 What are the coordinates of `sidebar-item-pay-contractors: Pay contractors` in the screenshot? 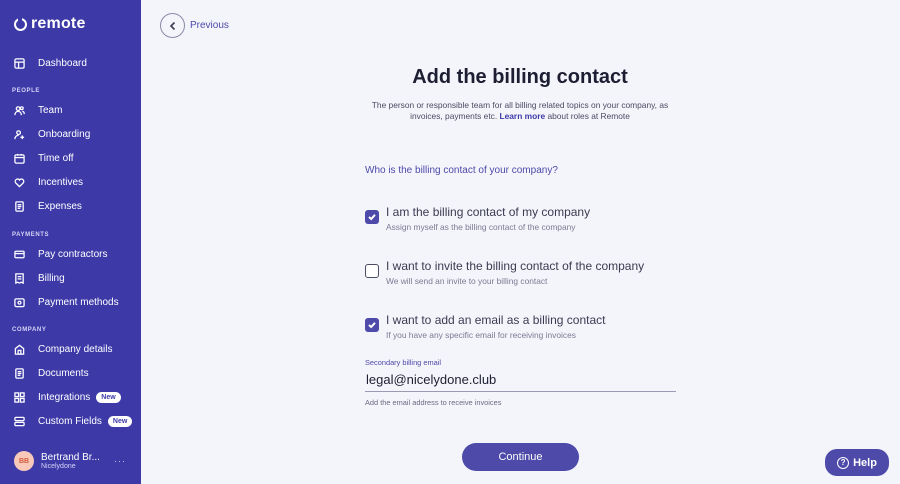 It's located at (70, 254).